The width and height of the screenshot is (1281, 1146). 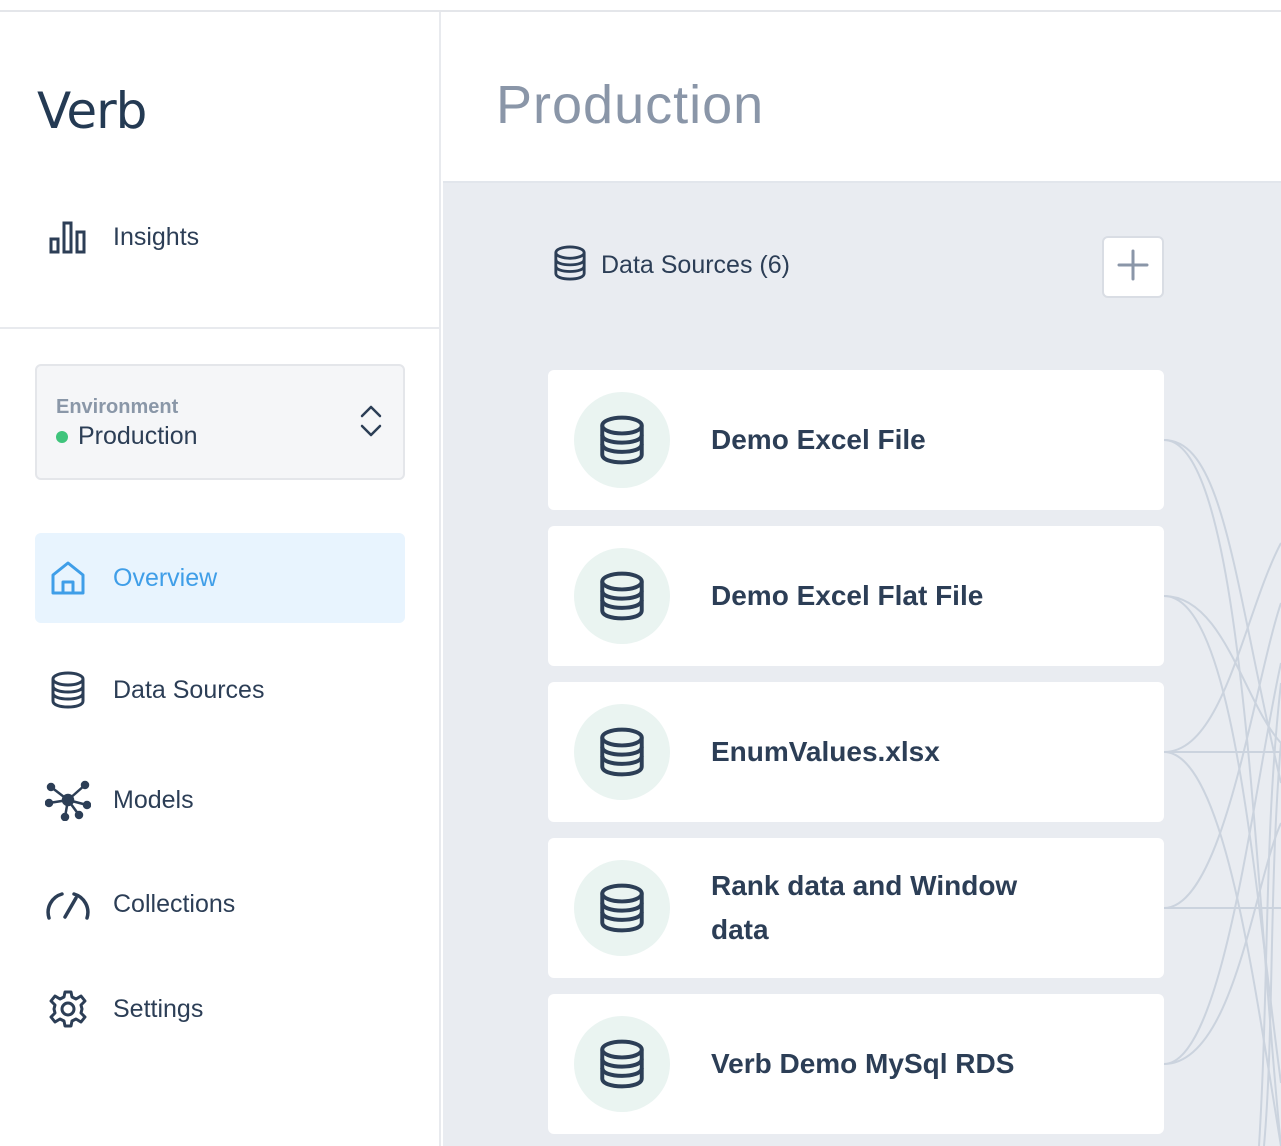 What do you see at coordinates (68, 800) in the screenshot?
I see `network-icon` at bounding box center [68, 800].